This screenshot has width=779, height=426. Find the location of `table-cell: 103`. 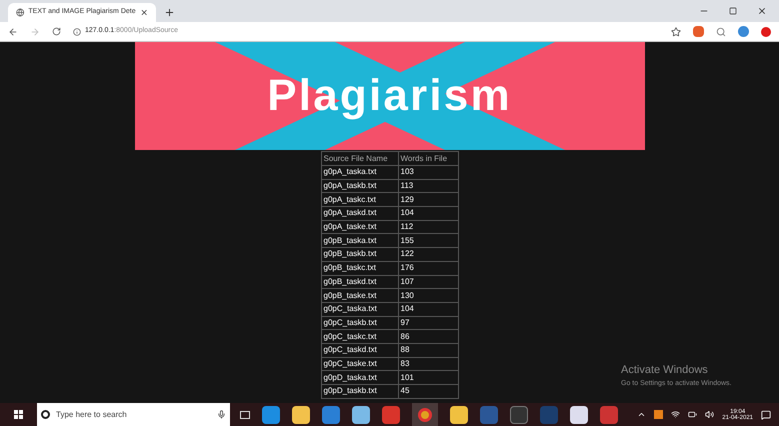

table-cell: 103 is located at coordinates (428, 173).